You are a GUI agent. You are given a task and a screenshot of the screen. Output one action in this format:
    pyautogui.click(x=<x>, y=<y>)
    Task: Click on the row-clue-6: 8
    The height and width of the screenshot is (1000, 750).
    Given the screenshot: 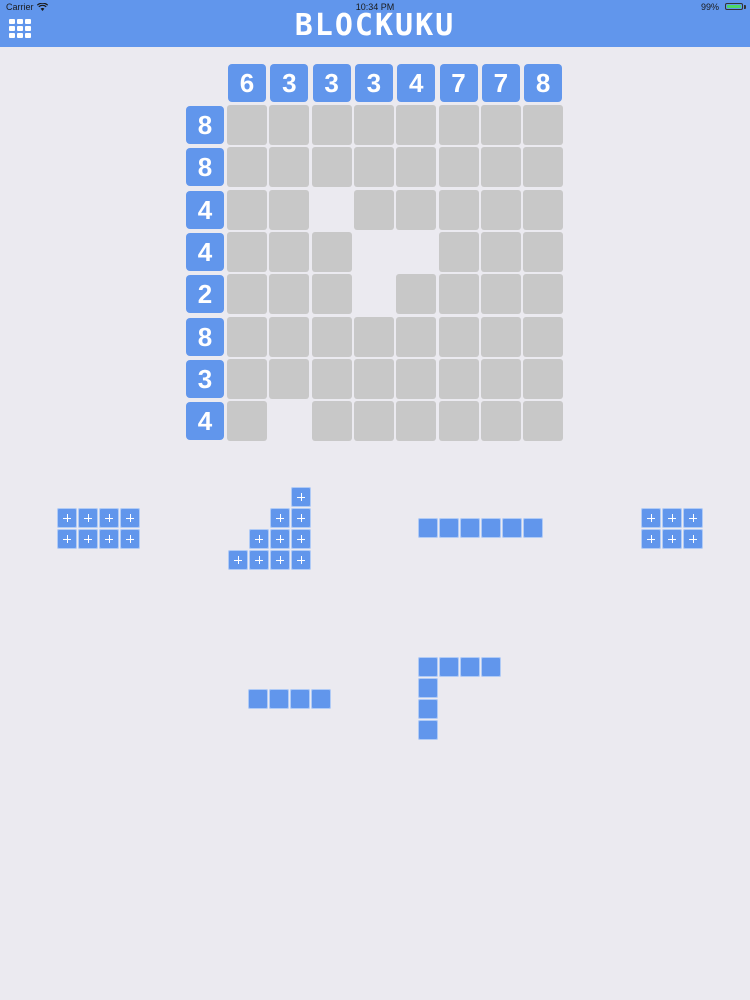 What is the action you would take?
    pyautogui.click(x=205, y=336)
    